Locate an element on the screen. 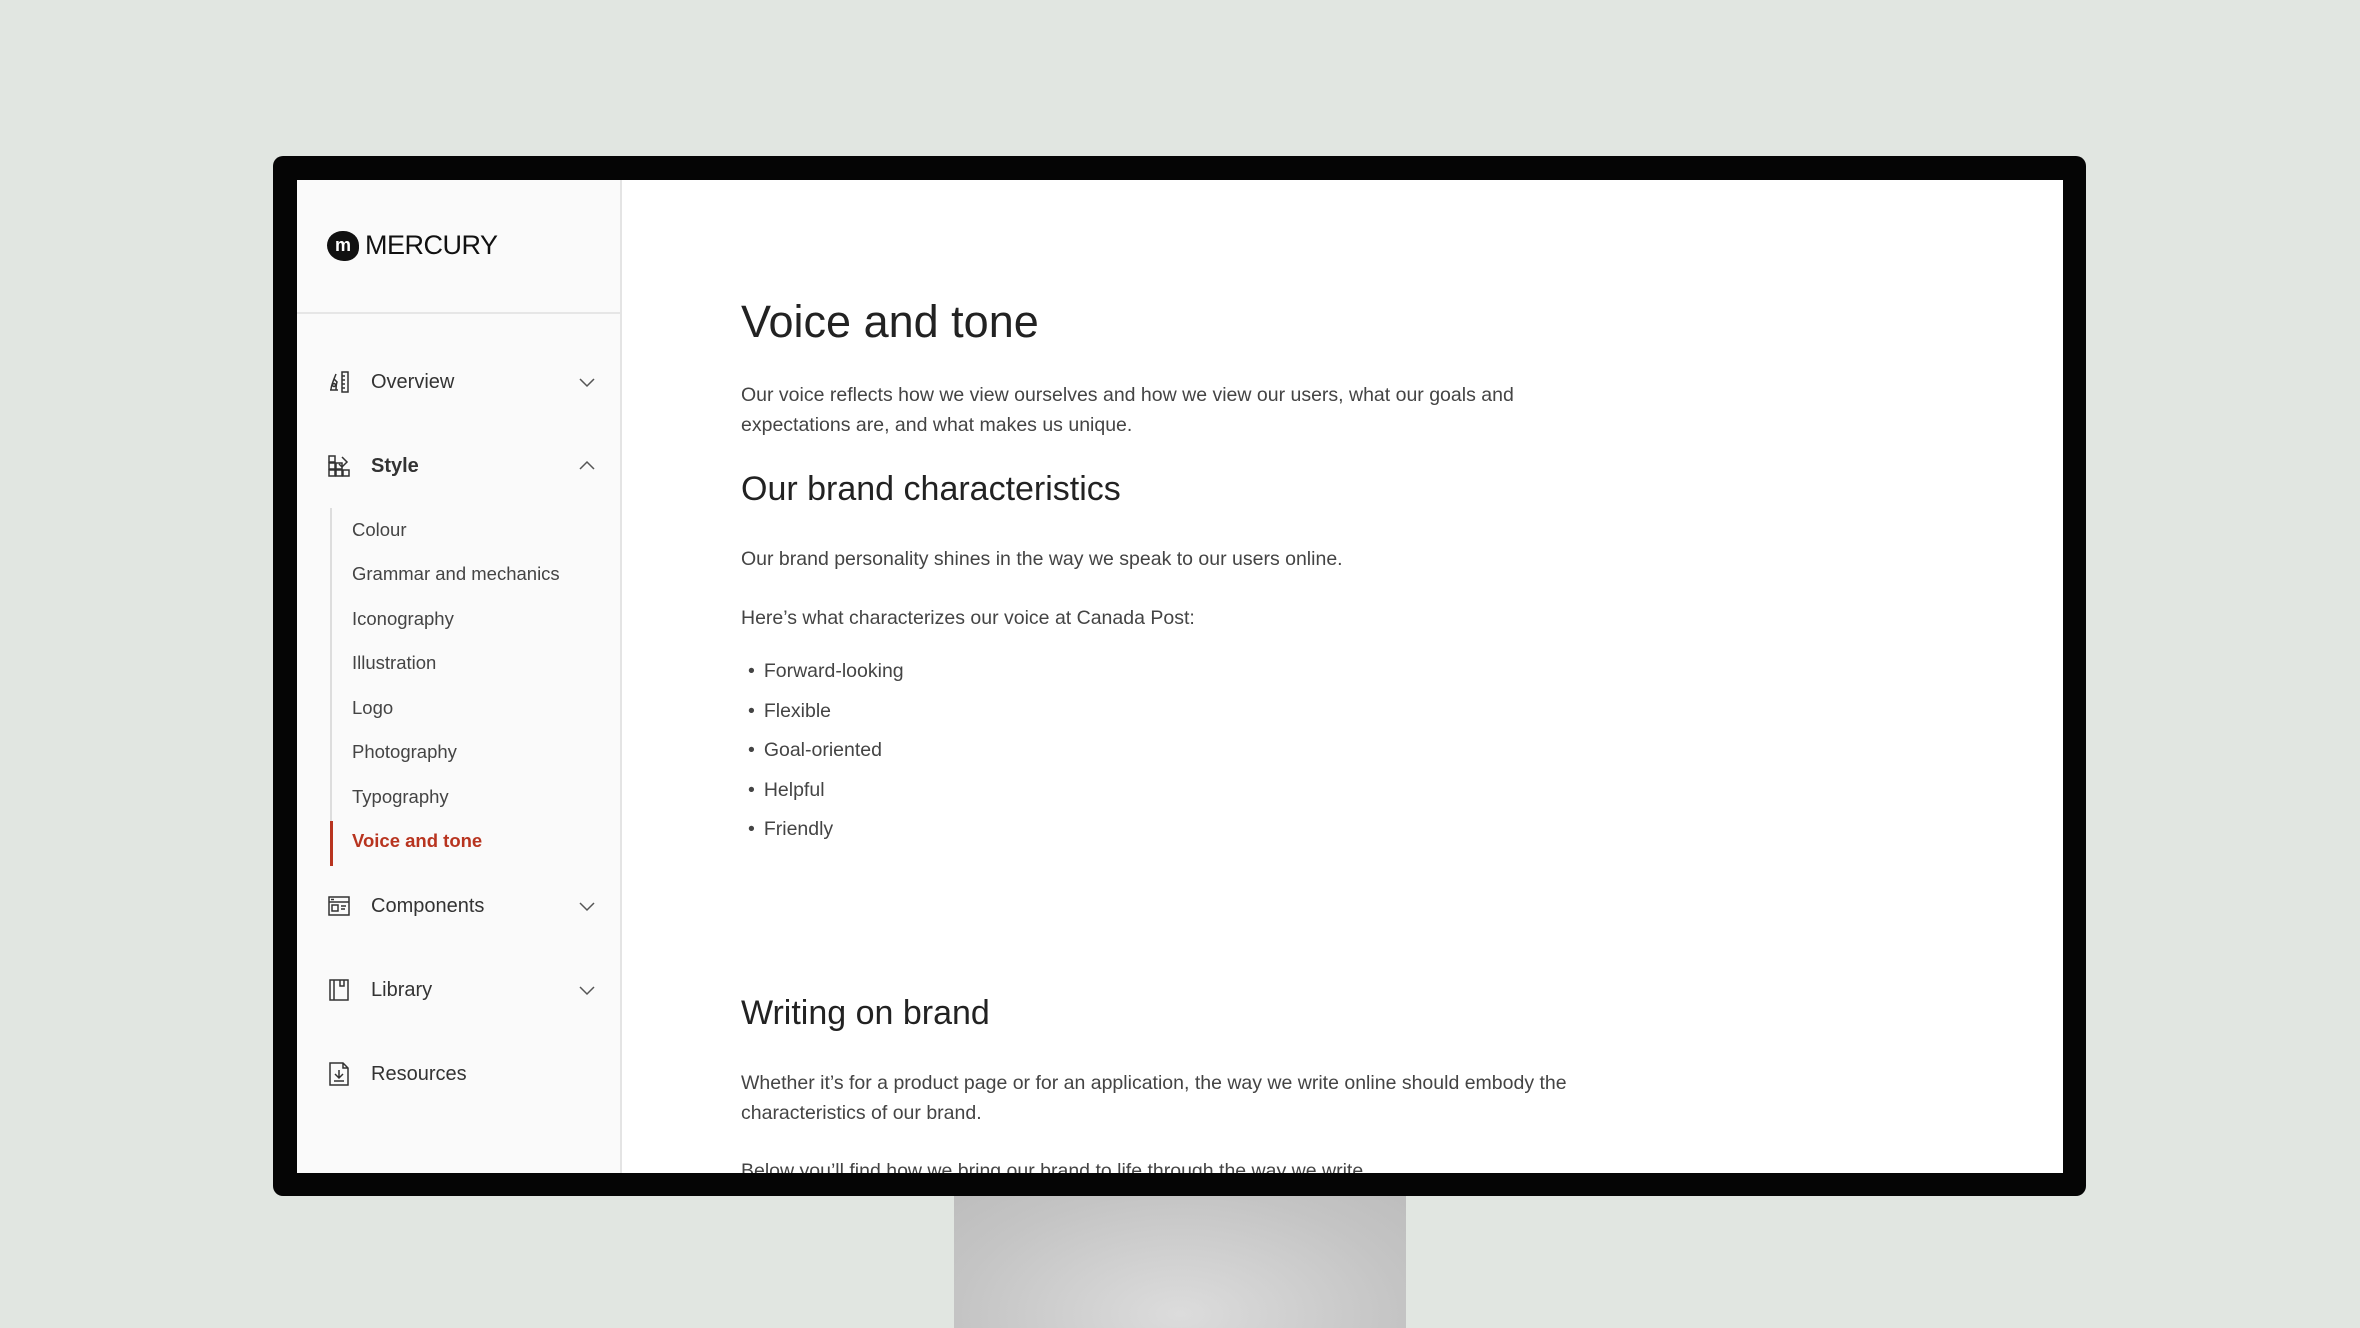 This screenshot has height=1328, width=2360. heading-brand-characteristics: Our brand characteristics is located at coordinates (931, 489).